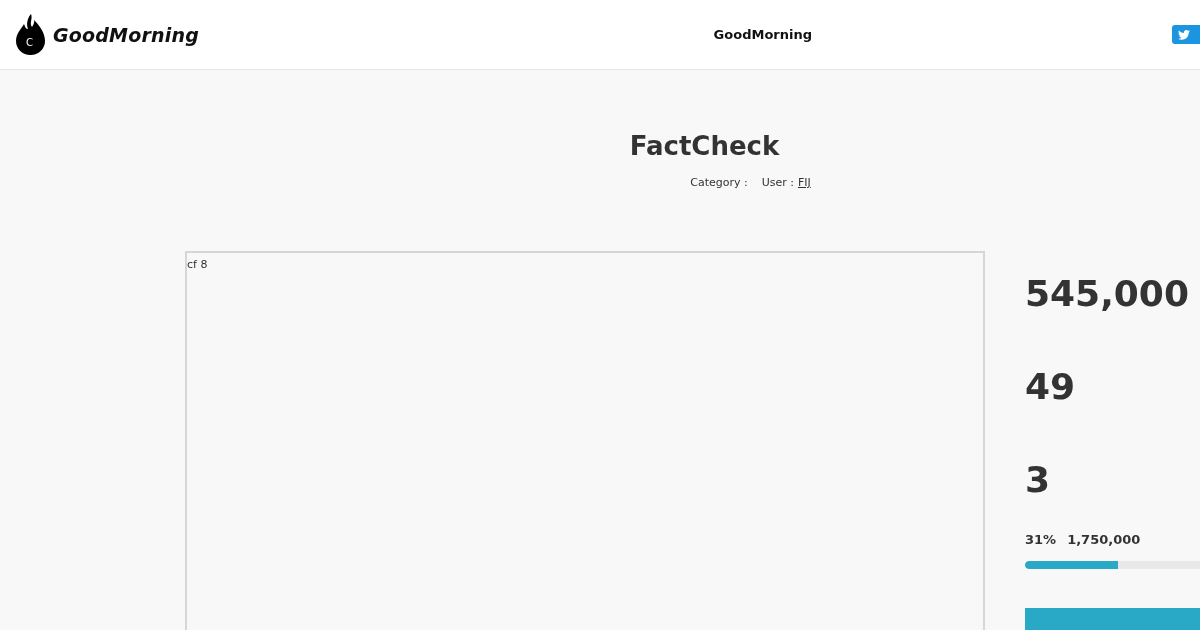 Image resolution: width=1200 pixels, height=630 pixels. I want to click on user-label: User :, so click(777, 183).